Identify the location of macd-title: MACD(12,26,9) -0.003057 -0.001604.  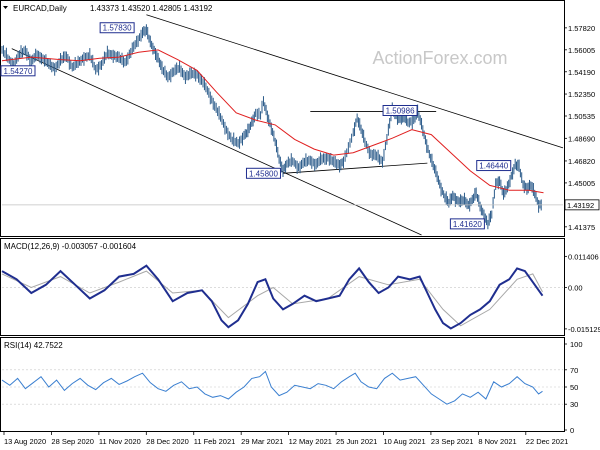
(70, 246).